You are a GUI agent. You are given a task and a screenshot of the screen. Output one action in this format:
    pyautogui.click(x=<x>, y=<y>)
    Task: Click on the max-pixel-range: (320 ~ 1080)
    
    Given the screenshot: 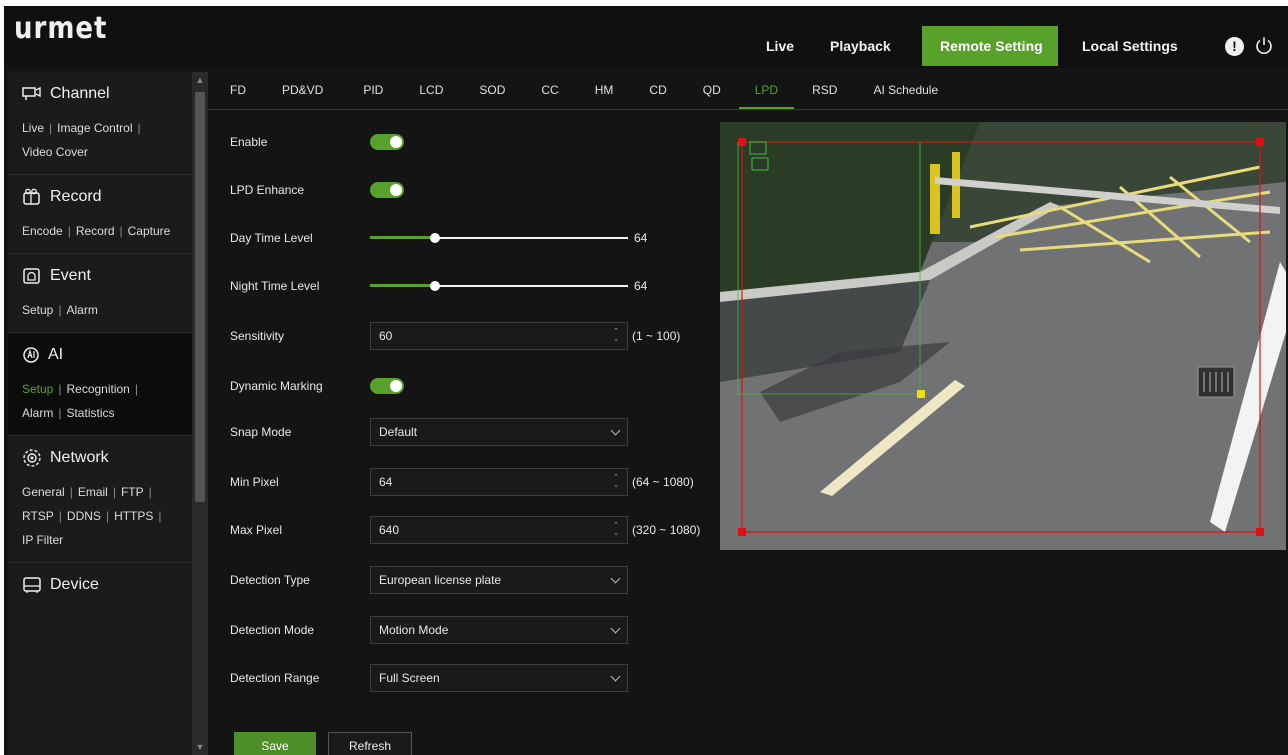 What is the action you would take?
    pyautogui.click(x=666, y=530)
    